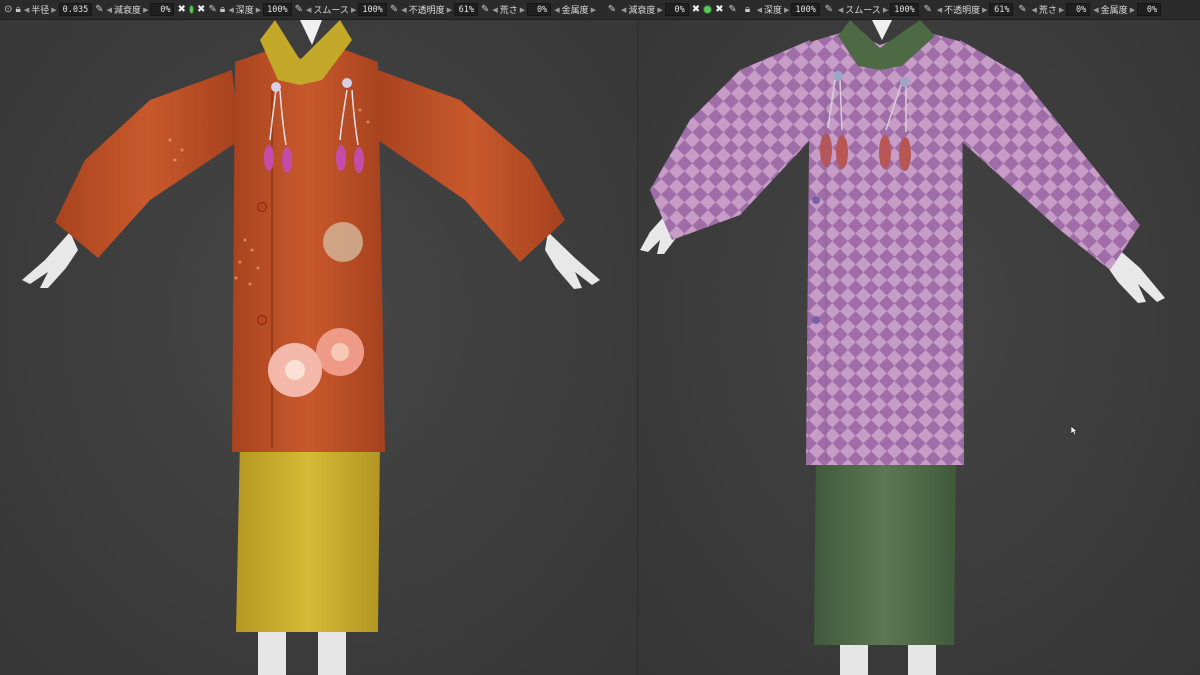 The image size is (1200, 675). Describe the element at coordinates (8, 10) in the screenshot. I see `mouse-icon: ⊙` at that location.